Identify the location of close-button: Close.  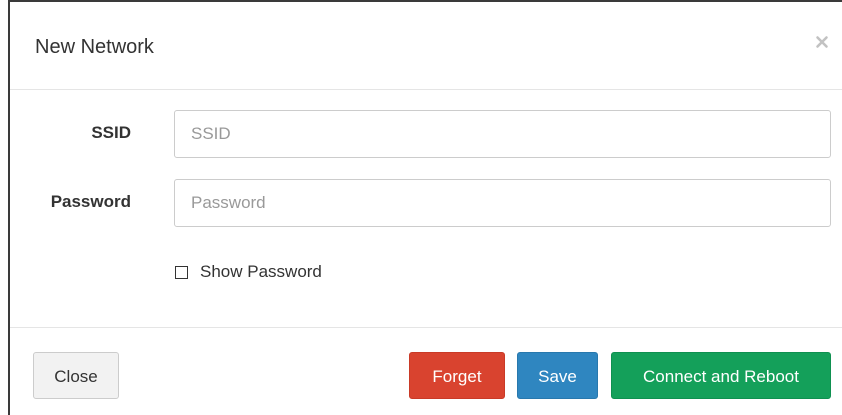
(76, 375).